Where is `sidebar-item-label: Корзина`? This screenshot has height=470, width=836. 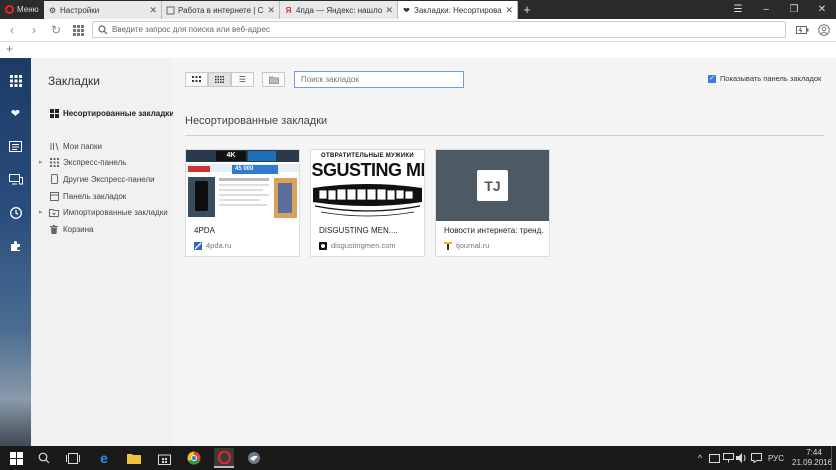
sidebar-item-label: Корзина is located at coordinates (78, 229).